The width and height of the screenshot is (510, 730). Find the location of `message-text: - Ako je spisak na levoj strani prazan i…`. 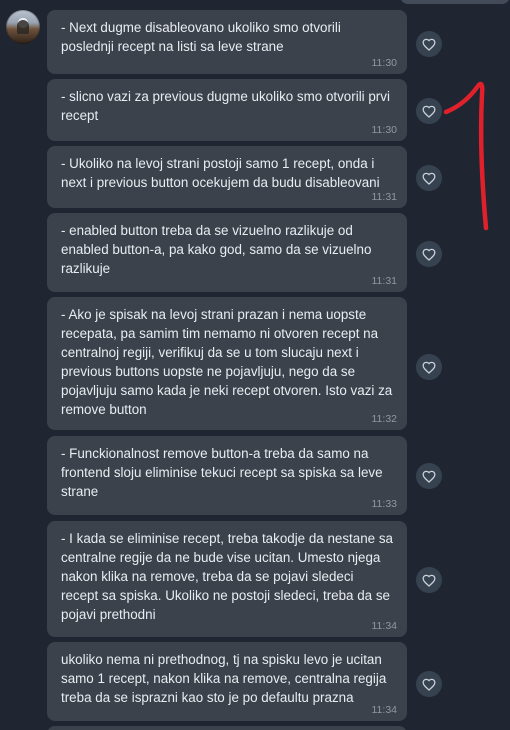

message-text: - Ako je spisak na levoj strani prazan i… is located at coordinates (227, 362).